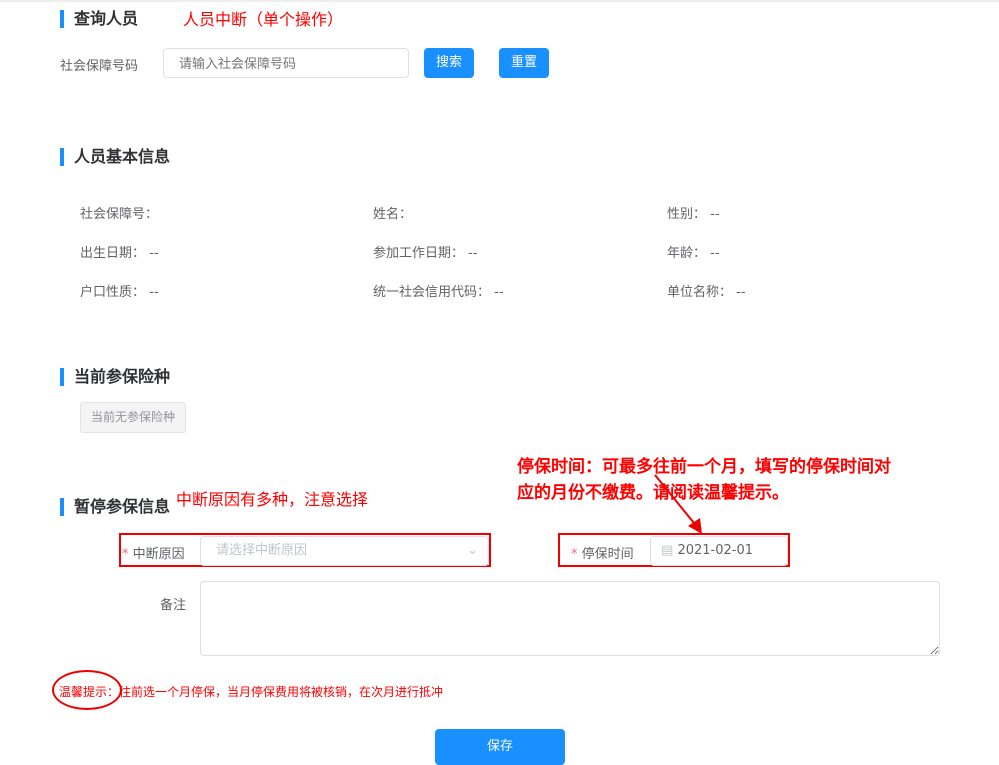 Image resolution: width=999 pixels, height=765 pixels. I want to click on annotation-title: 人员中断（单个操作）, so click(263, 19).